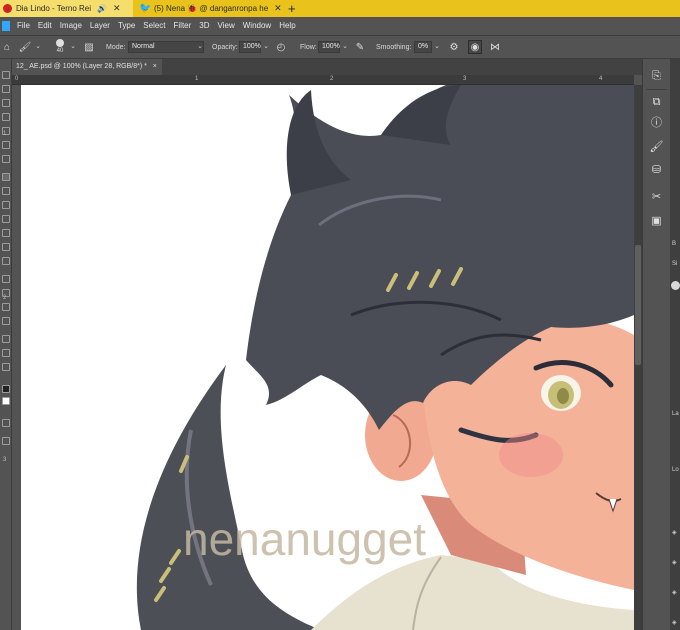 This screenshot has height=630, width=680. I want to click on document-tab: 12_ AE.psd @ 100% (Layer 28, RGB/8*) * ×, so click(87, 67).